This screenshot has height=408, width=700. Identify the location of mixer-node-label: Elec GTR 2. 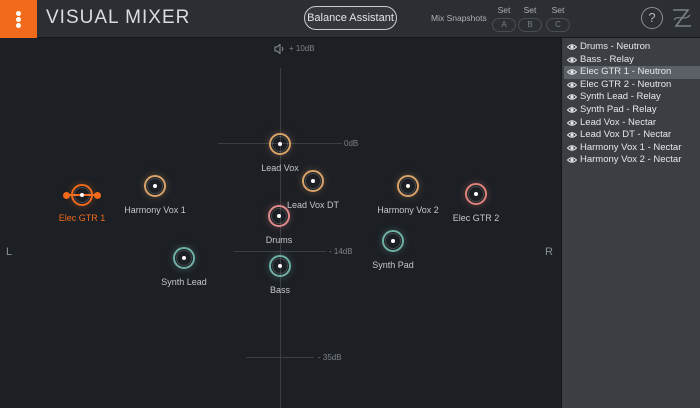
(476, 218).